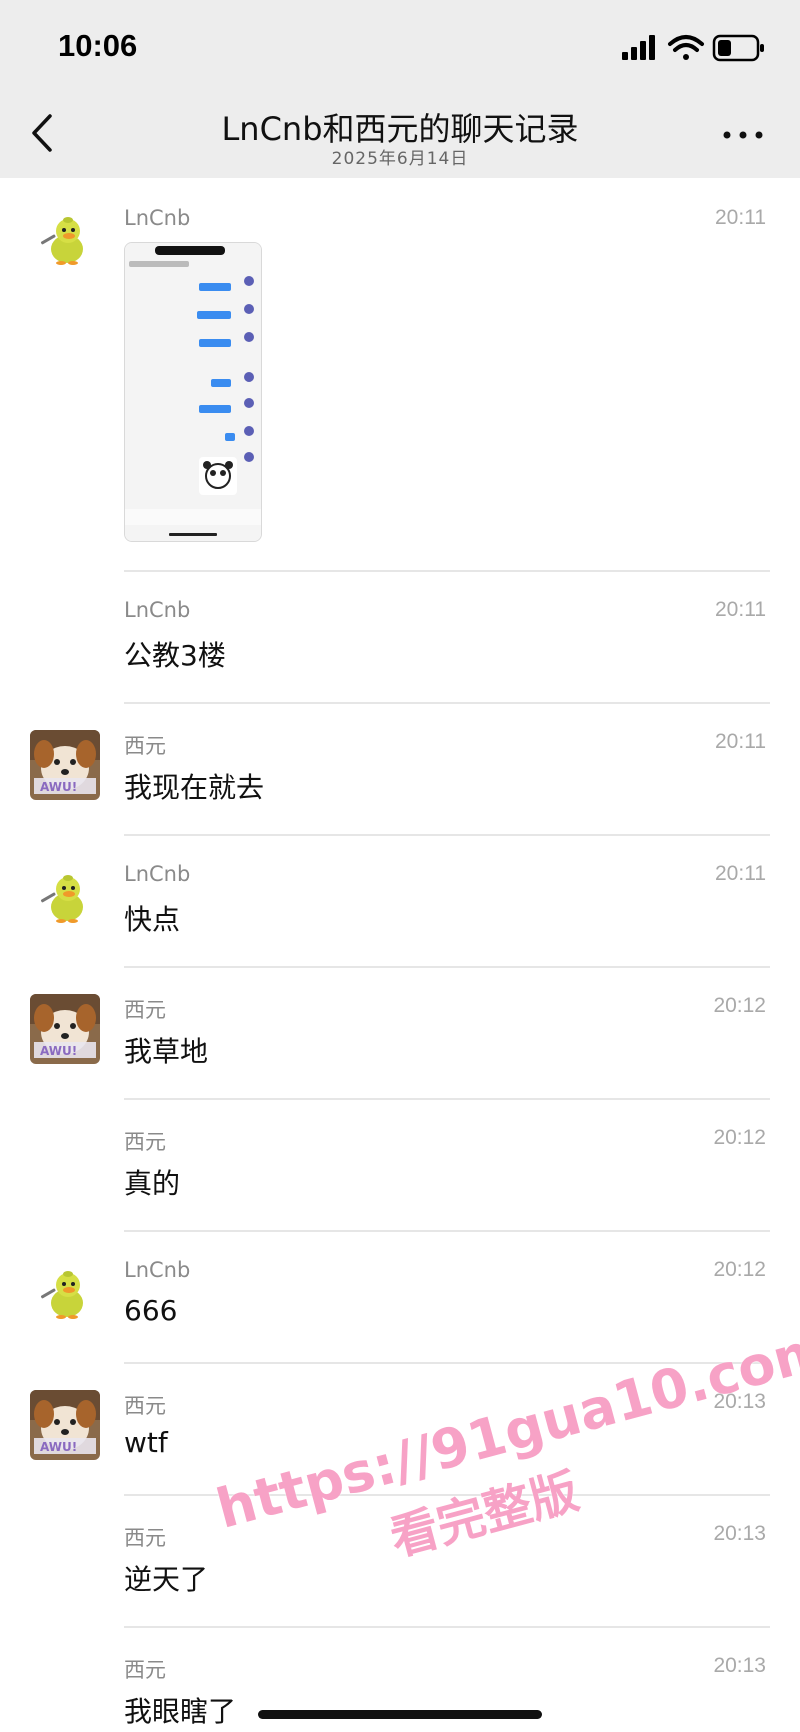 Image resolution: width=800 pixels, height=1732 pixels. I want to click on watermark: https://91gua10.com 看完整版, so click(505, 1463).